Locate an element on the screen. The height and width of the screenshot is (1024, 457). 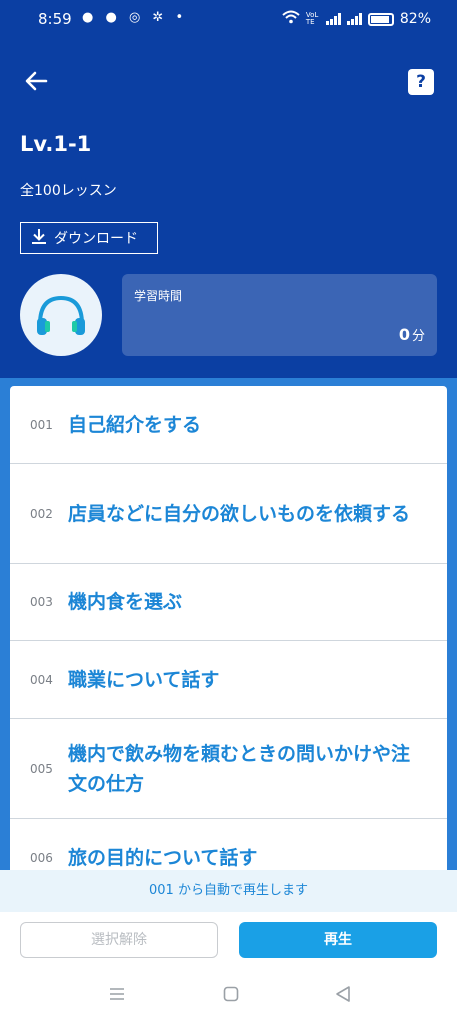
help-icon: ? is located at coordinates (421, 82).